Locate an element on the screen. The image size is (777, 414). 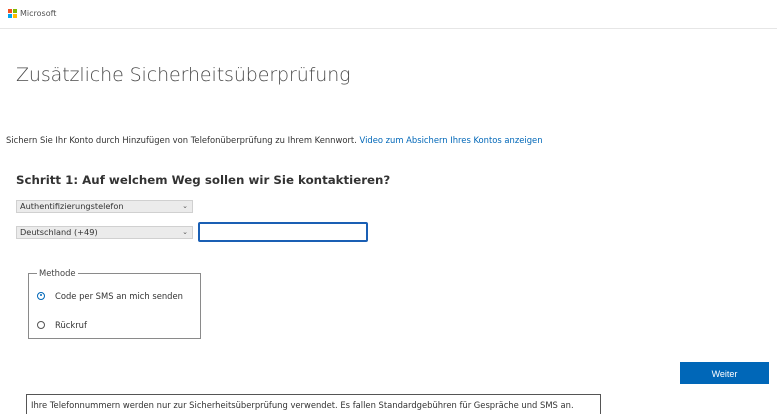
contact-method-value: Authentifizierungstelefon is located at coordinates (72, 206).